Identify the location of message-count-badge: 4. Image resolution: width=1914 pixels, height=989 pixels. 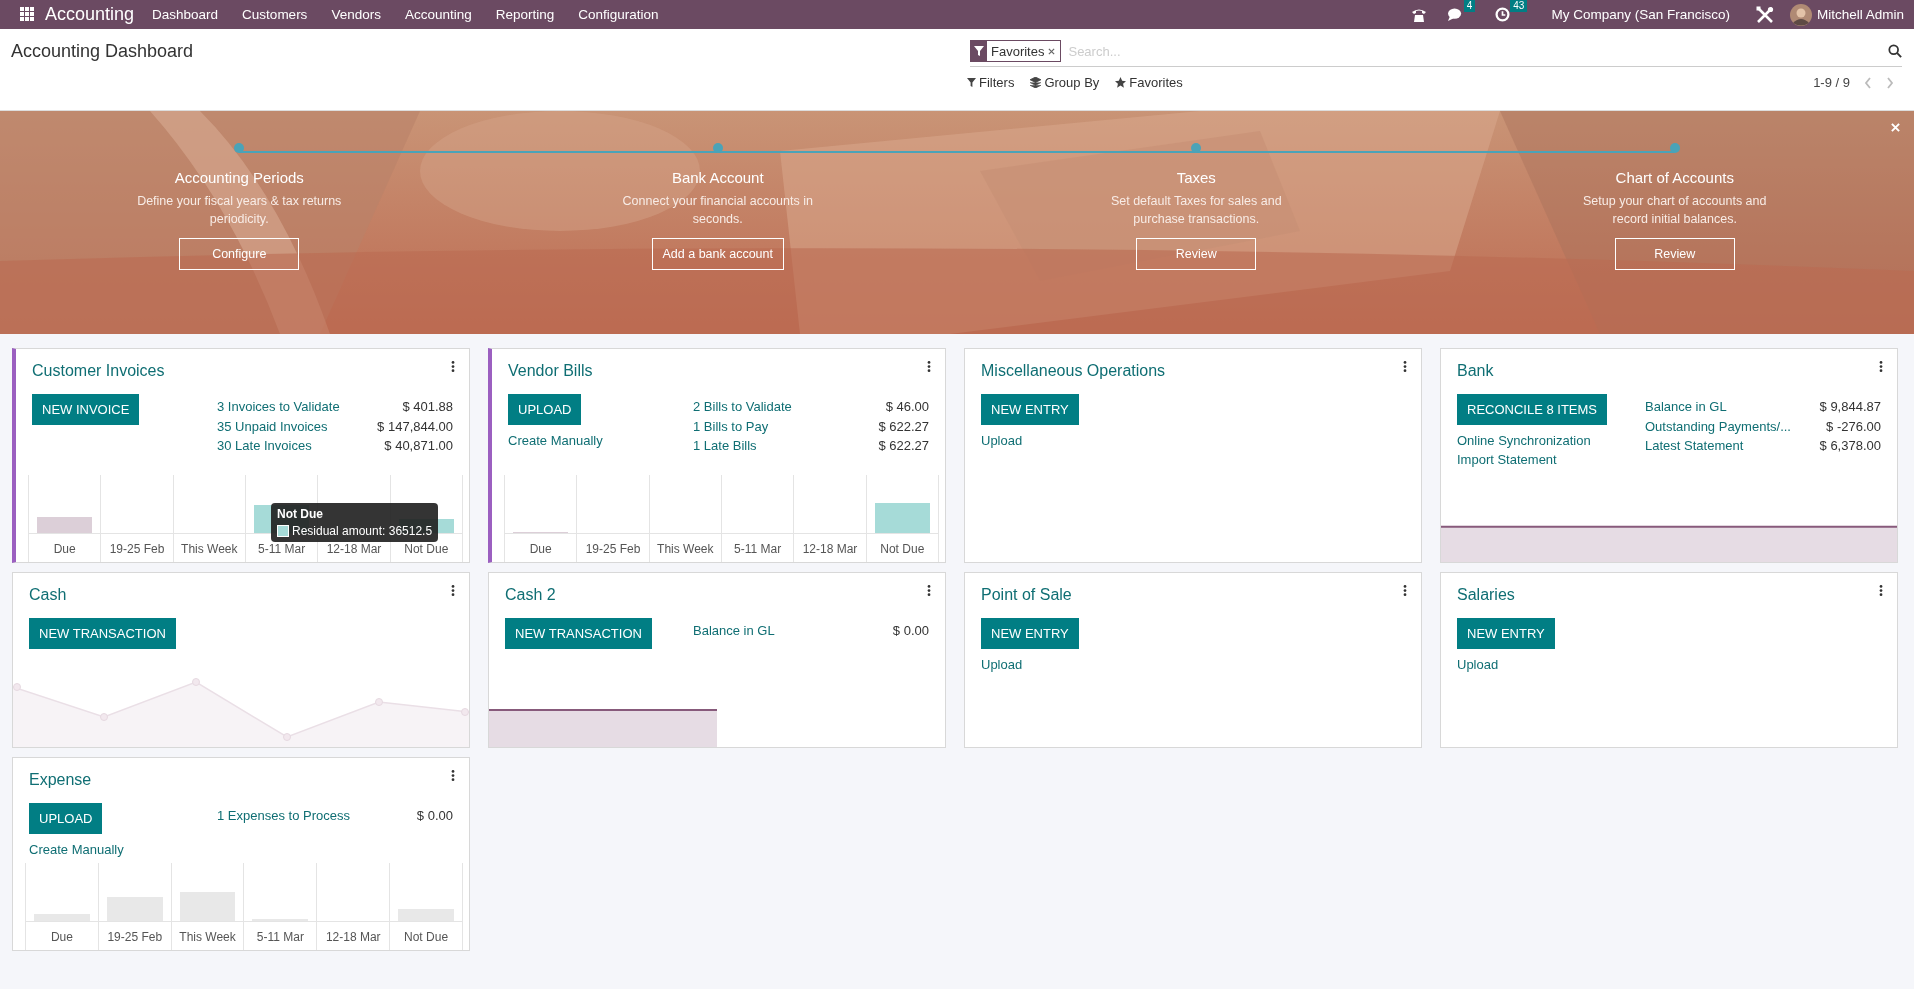
(1469, 6).